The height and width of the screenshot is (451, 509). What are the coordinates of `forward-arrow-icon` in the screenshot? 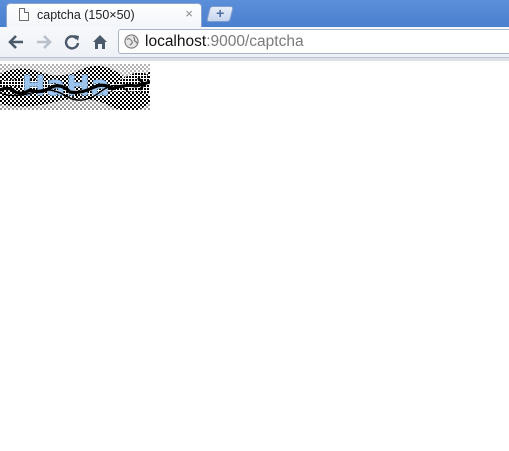 It's located at (44, 42).